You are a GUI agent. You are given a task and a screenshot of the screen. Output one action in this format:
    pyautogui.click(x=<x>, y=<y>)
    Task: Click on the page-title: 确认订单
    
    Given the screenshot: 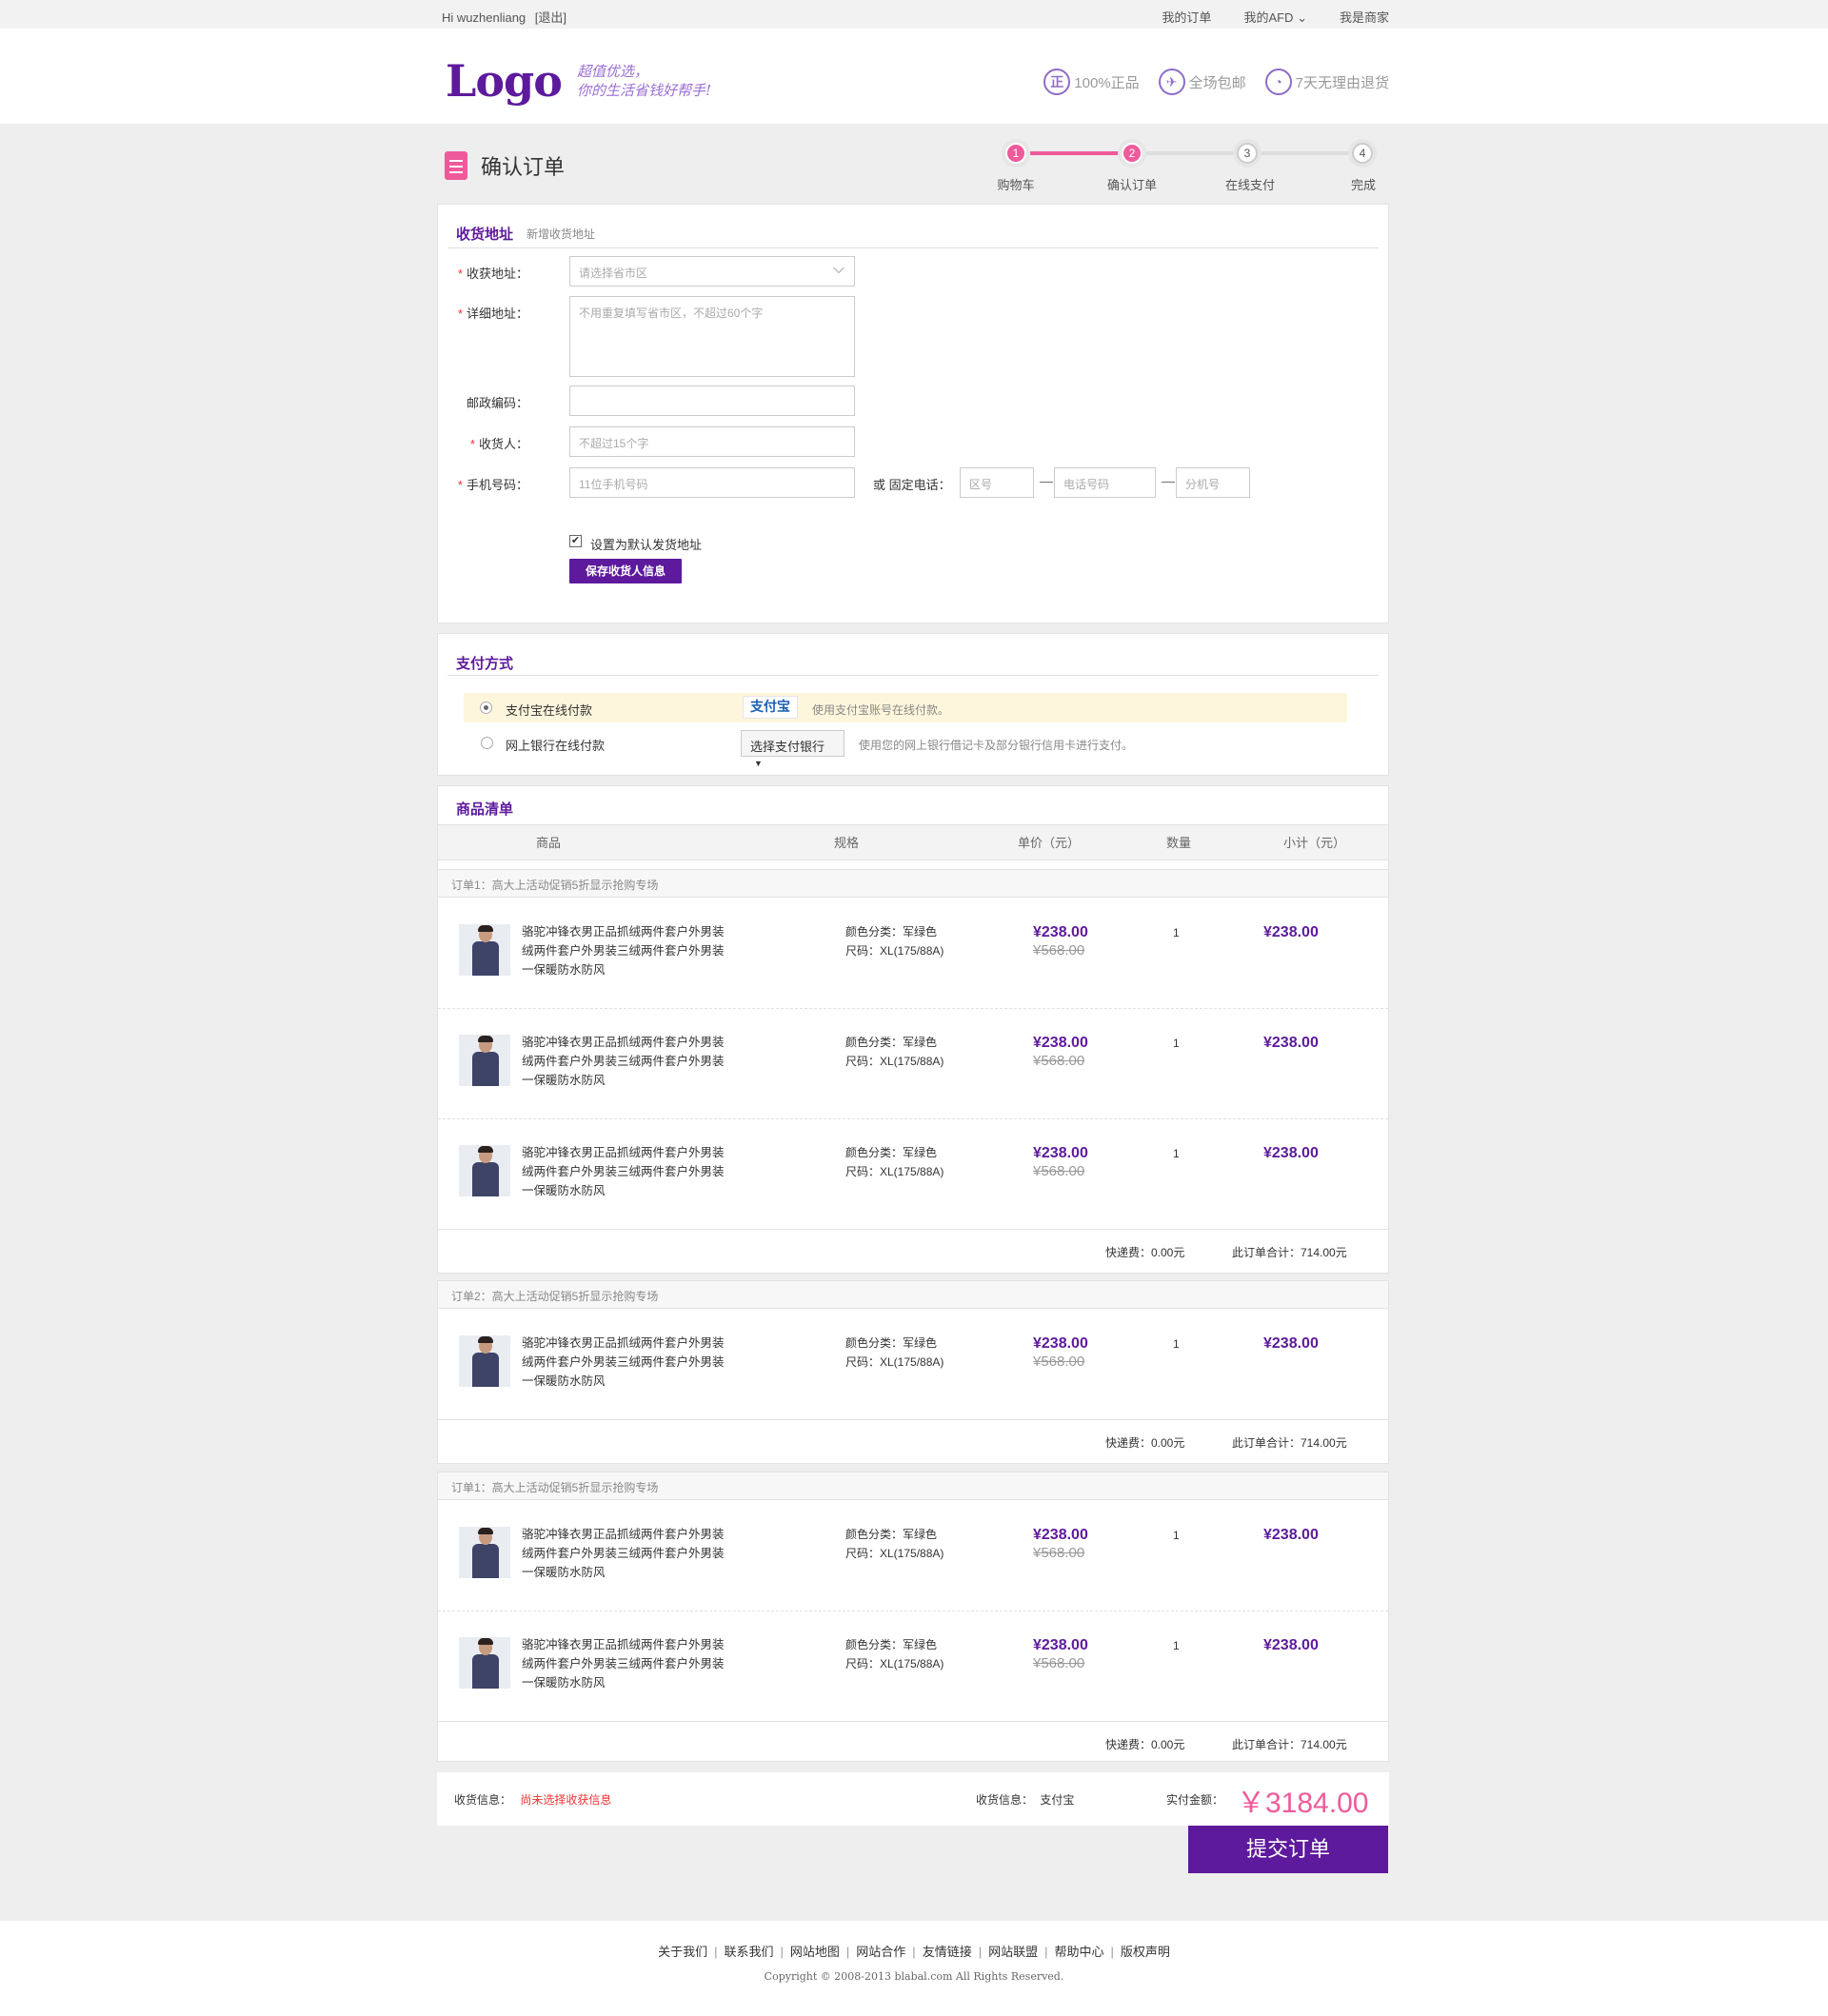 What is the action you would take?
    pyautogui.click(x=523, y=167)
    